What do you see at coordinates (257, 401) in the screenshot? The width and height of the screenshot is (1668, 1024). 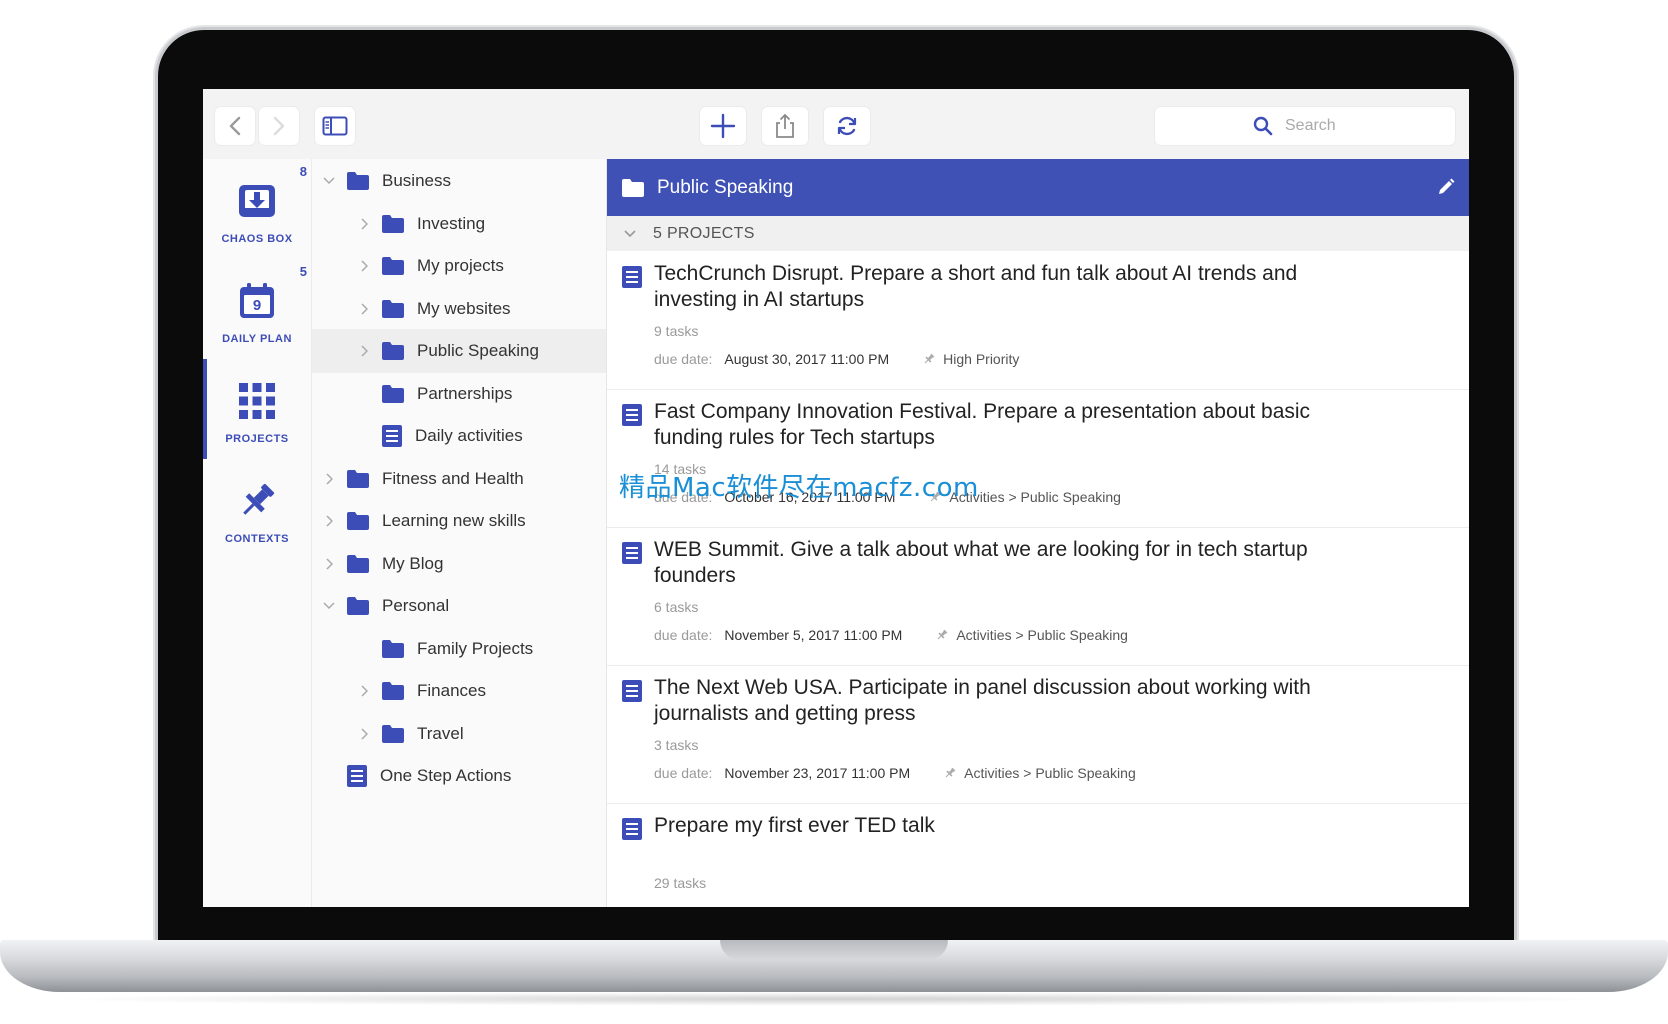 I see `grid-icon` at bounding box center [257, 401].